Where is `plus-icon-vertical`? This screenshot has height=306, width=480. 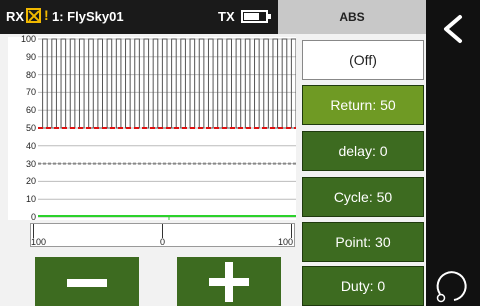 plus-icon-vertical is located at coordinates (229, 282).